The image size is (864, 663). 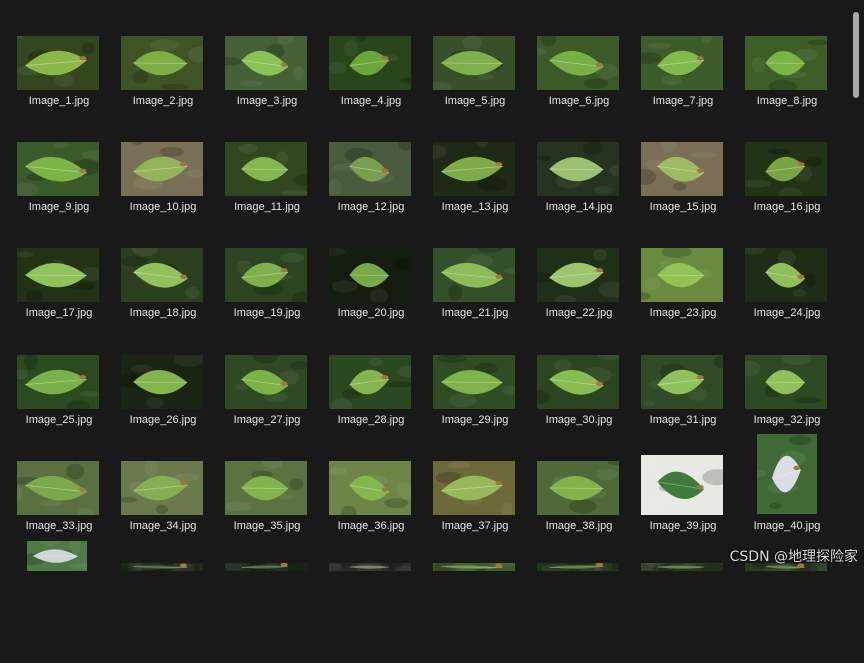 I want to click on file-item: Image_11.jpg, so click(x=260, y=192).